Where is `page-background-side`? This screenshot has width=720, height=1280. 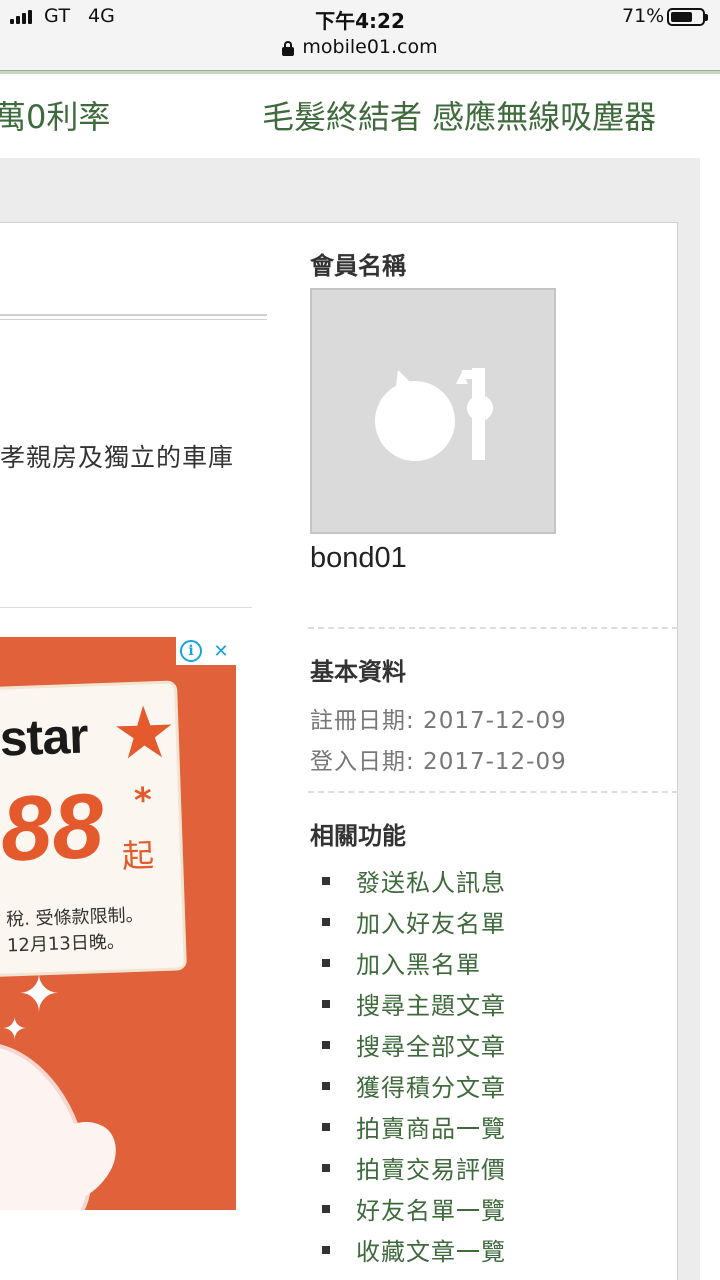 page-background-side is located at coordinates (689, 751).